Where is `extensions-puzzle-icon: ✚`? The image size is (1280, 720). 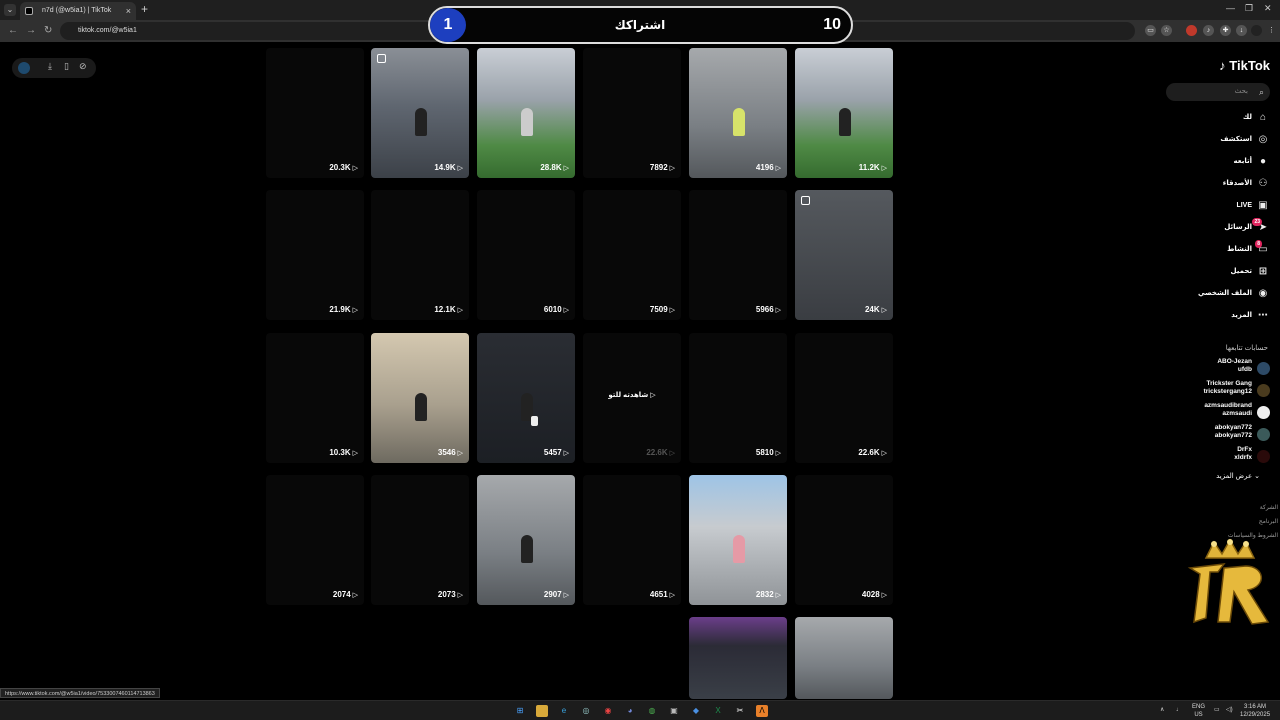
extensions-puzzle-icon: ✚ is located at coordinates (1225, 30).